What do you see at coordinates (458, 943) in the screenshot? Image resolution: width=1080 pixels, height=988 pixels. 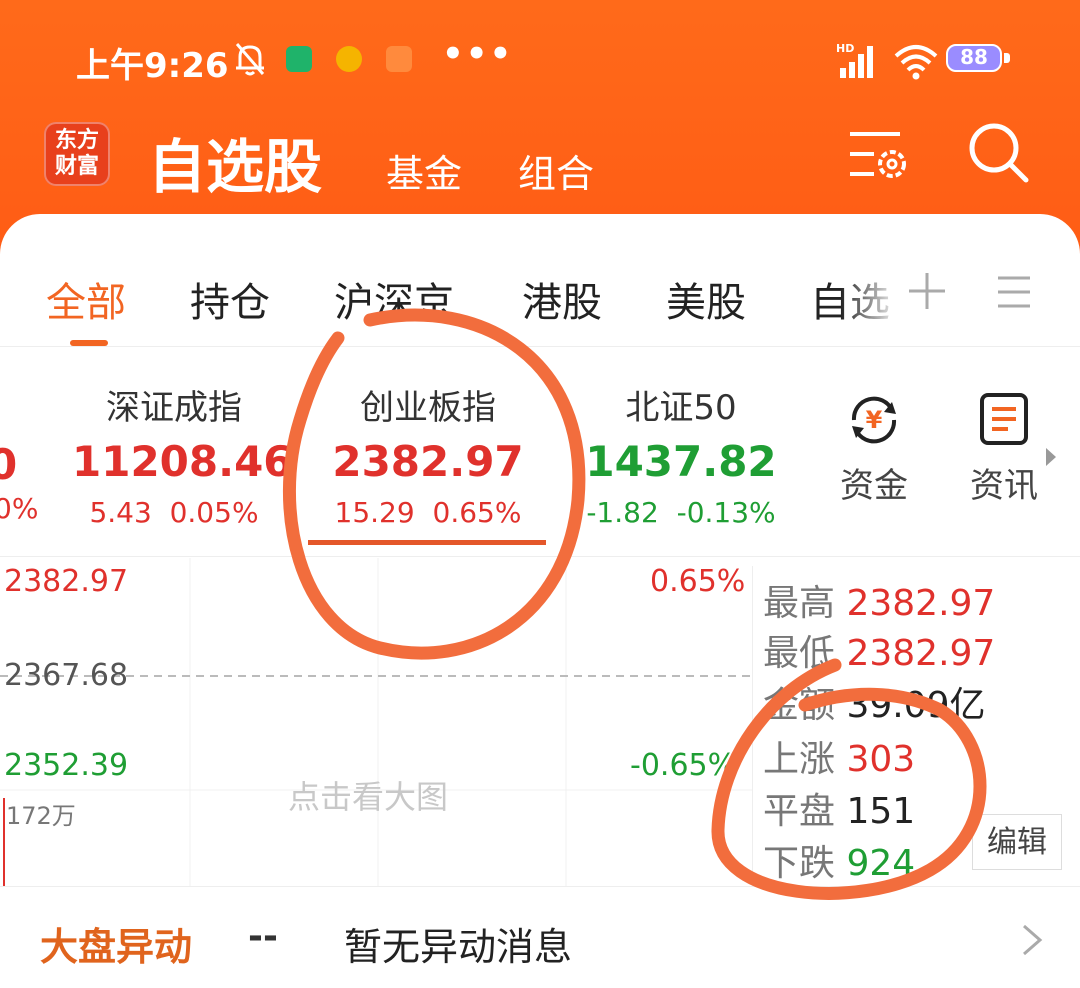 I see `market-alert-message: 暂无异动消息` at bounding box center [458, 943].